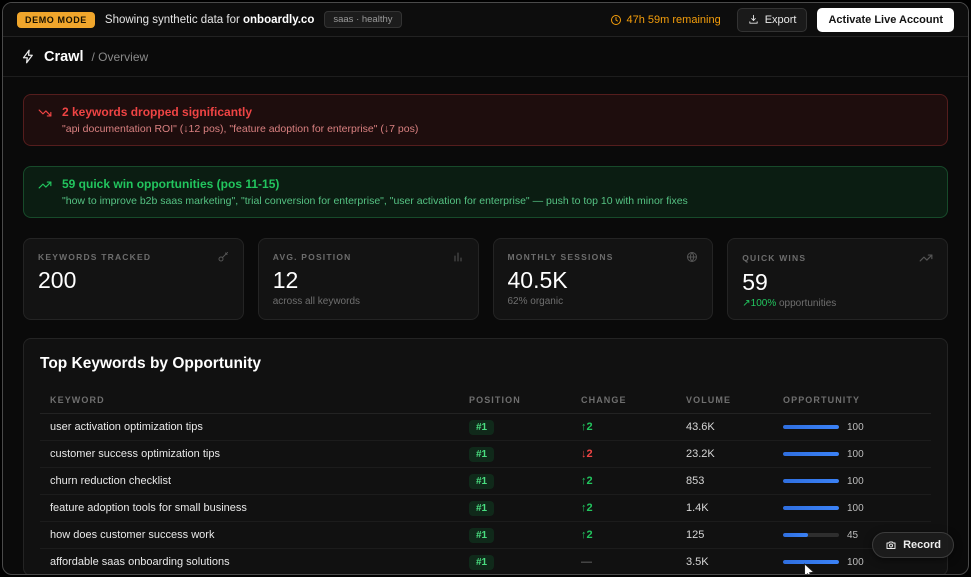 The width and height of the screenshot is (971, 577). I want to click on table-row: churn reduction checklist #1 ↑2 853 100, so click(485, 481).